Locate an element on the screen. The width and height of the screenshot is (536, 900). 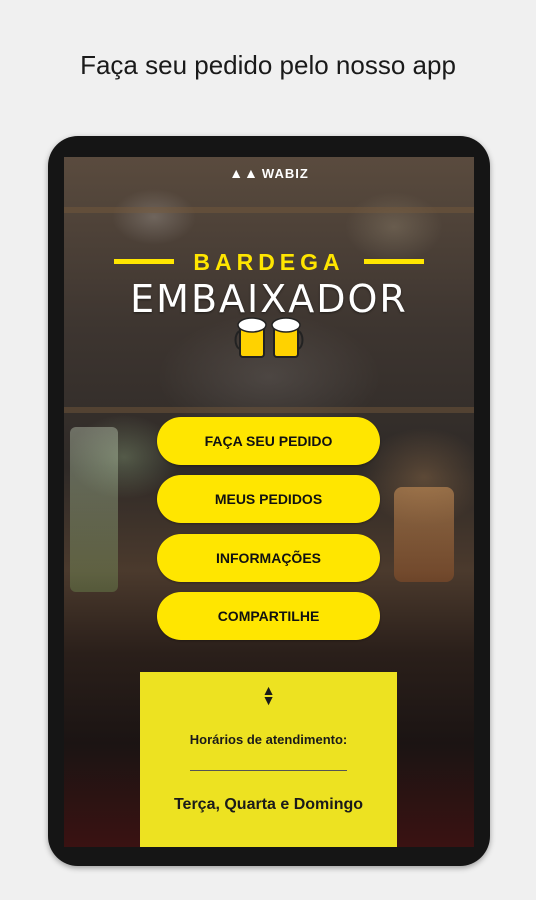
my-orders-button: MEUS PEDIDOS is located at coordinates (268, 499).